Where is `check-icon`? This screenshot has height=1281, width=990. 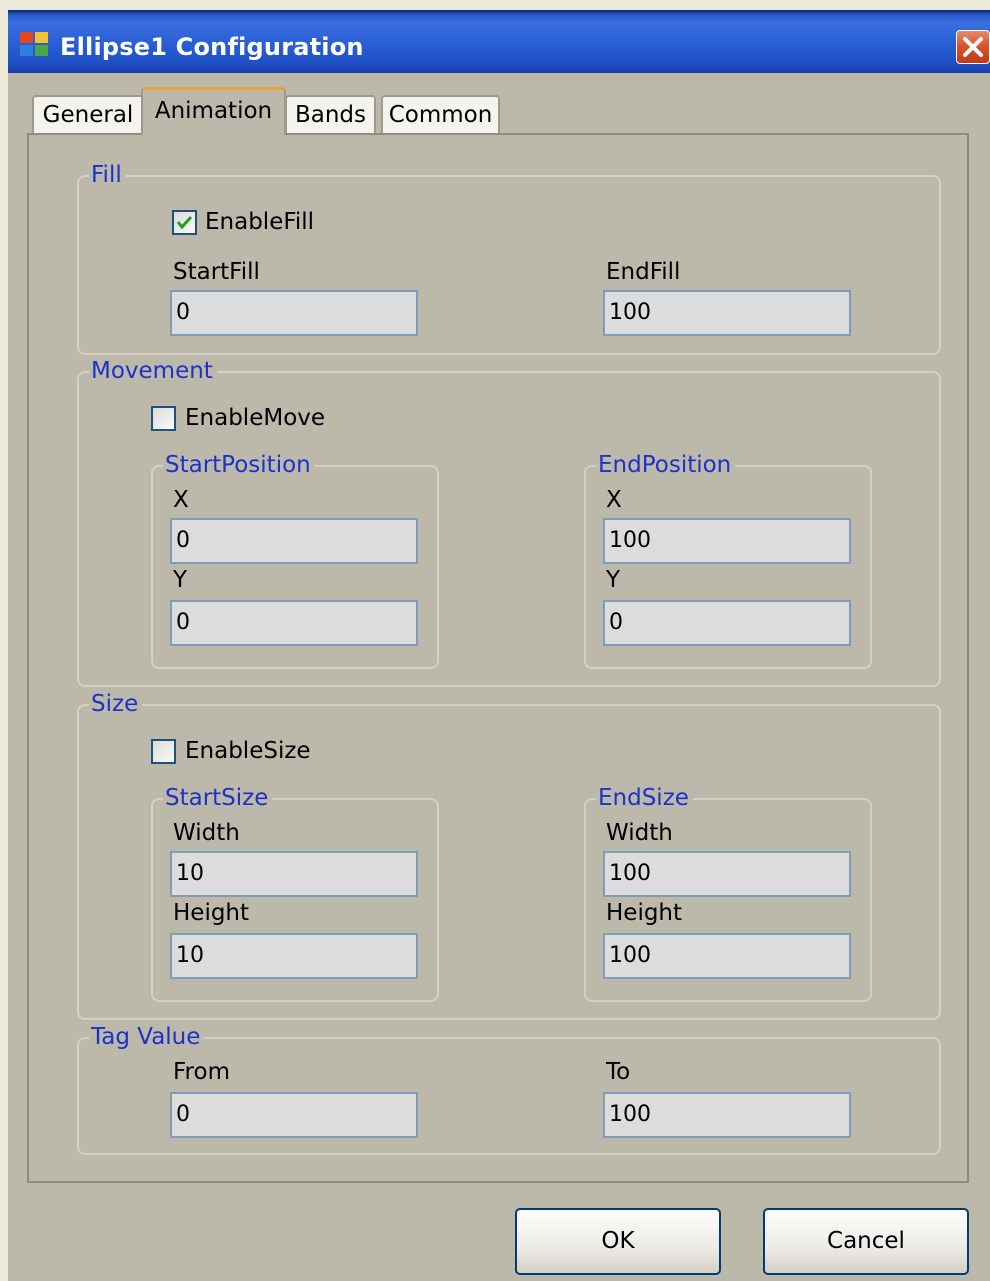
check-icon is located at coordinates (184, 222).